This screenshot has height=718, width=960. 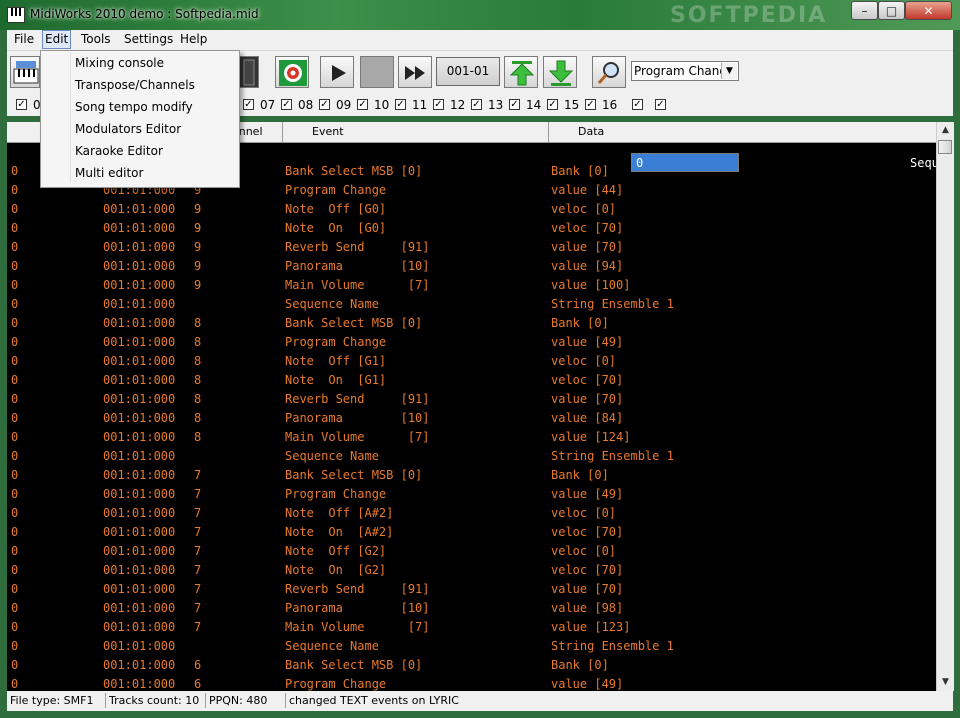 I want to click on track-checkbox-12: ✓, so click(x=438, y=104).